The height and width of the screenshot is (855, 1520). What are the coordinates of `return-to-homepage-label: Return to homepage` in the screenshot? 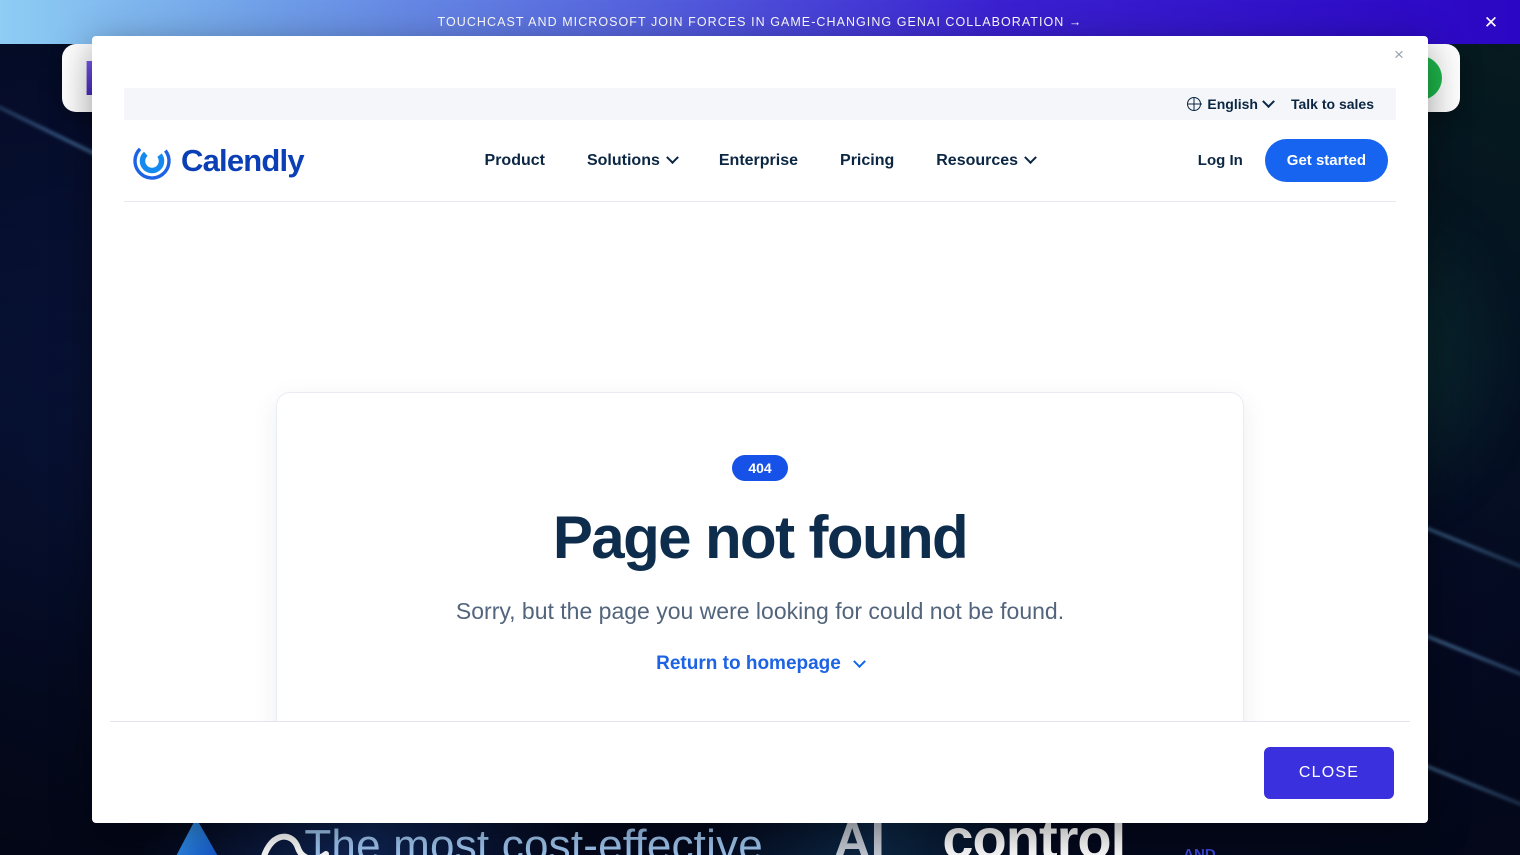 It's located at (748, 663).